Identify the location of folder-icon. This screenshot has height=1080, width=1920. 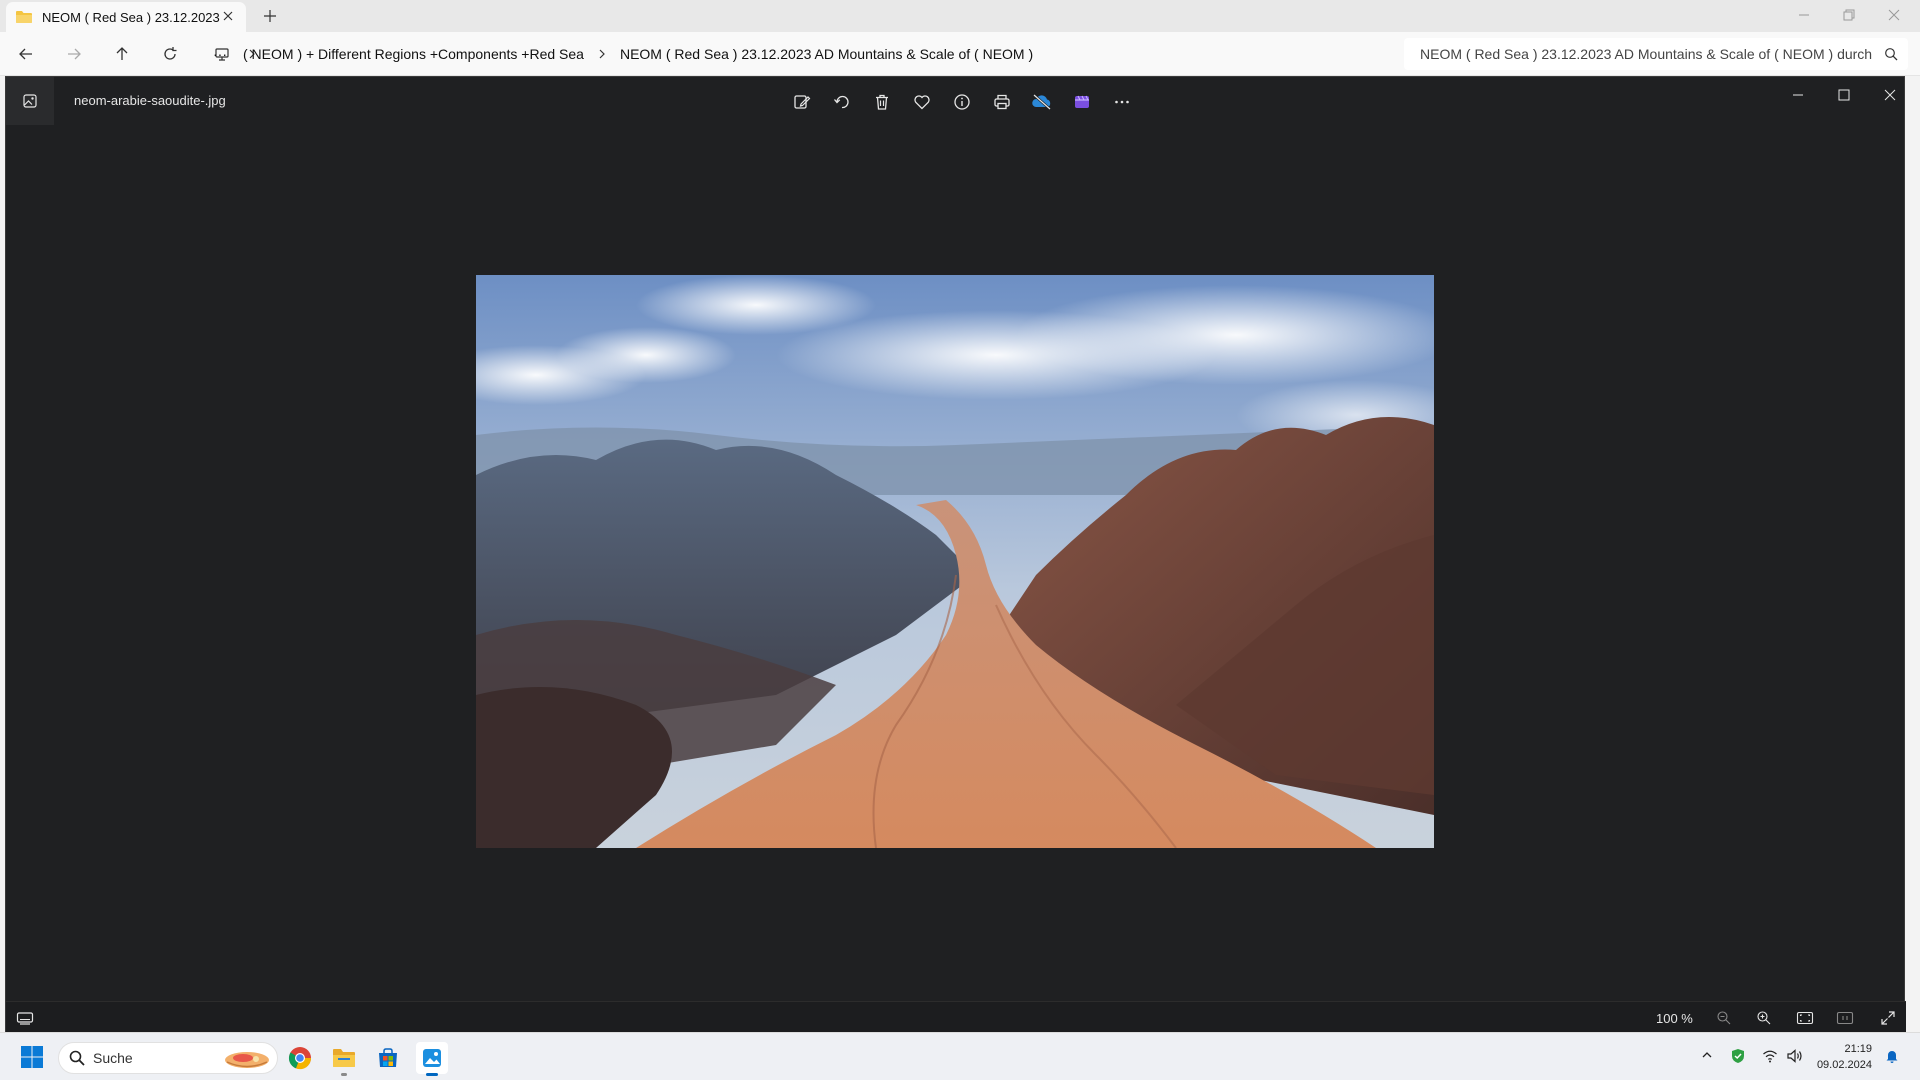
(24, 17).